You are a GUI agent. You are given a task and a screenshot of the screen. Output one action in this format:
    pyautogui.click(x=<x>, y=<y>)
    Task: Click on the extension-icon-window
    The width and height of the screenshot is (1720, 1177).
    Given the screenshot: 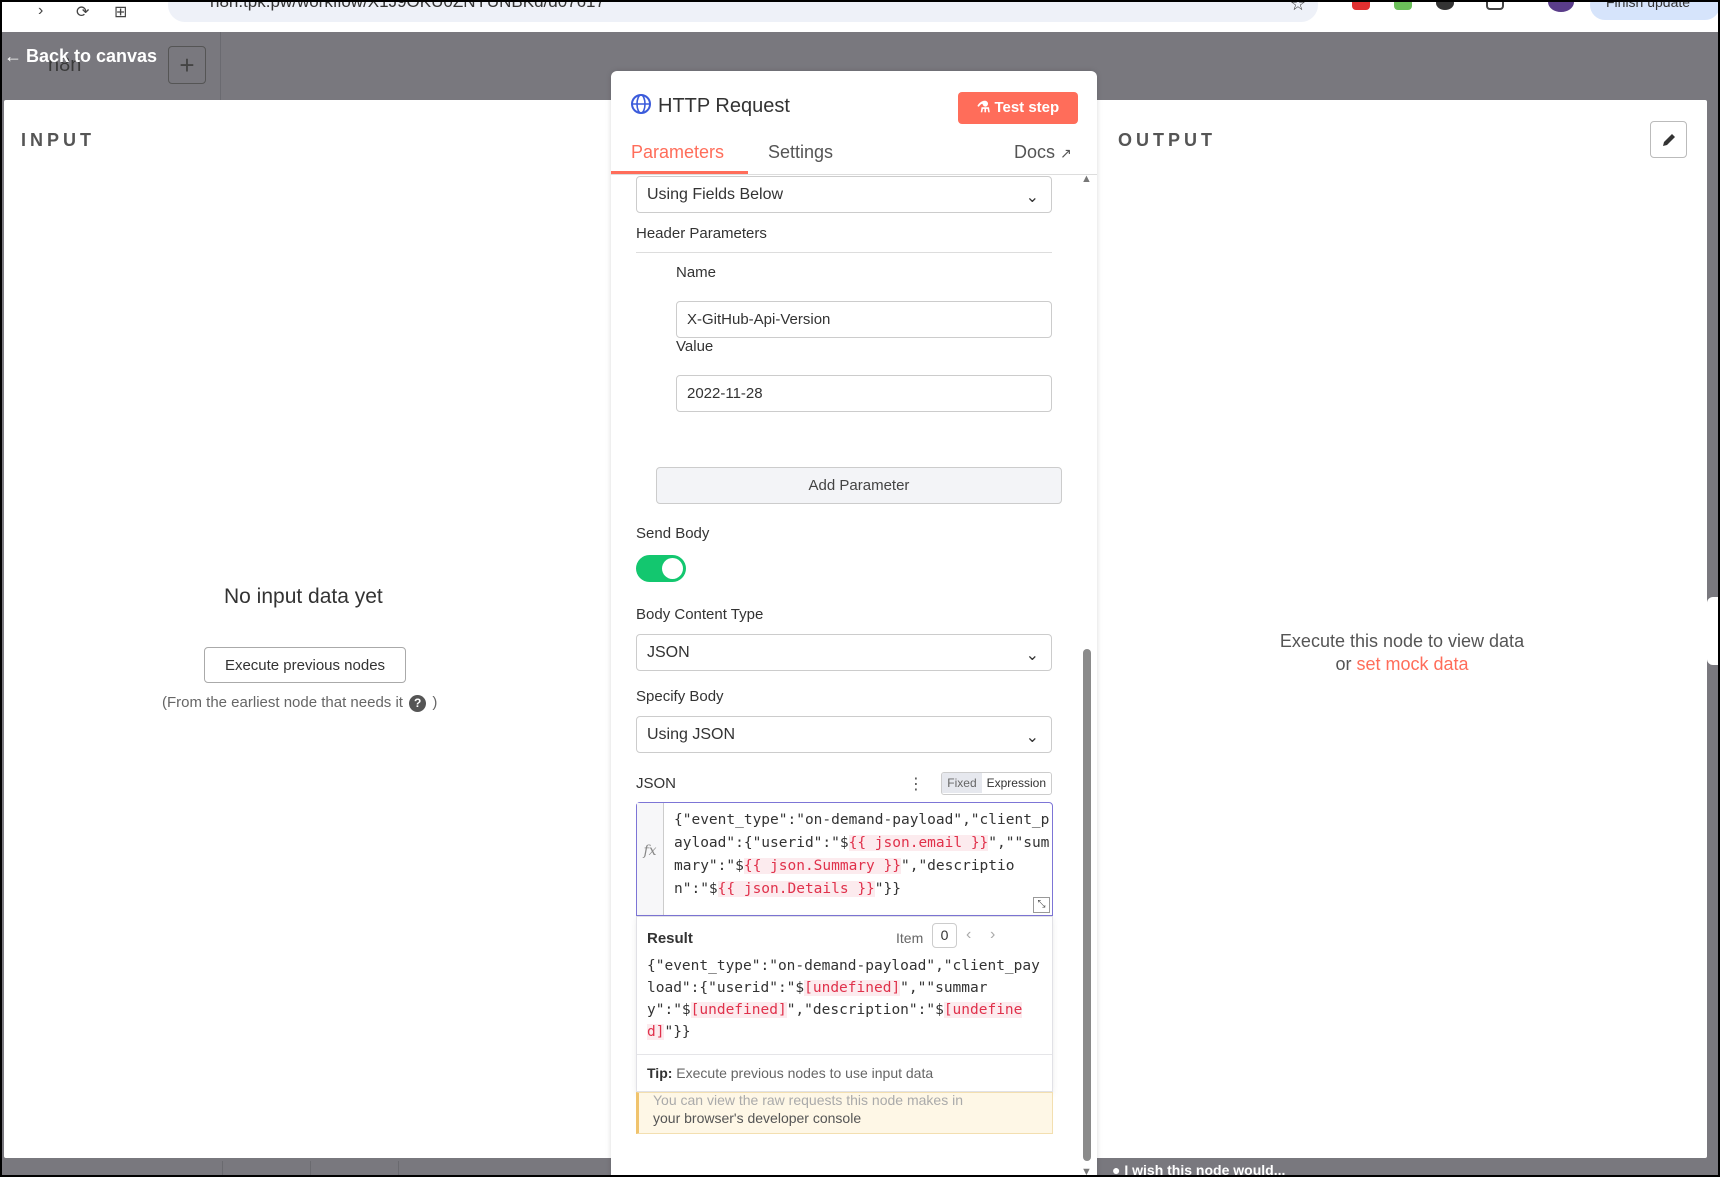 What is the action you would take?
    pyautogui.click(x=1495, y=6)
    